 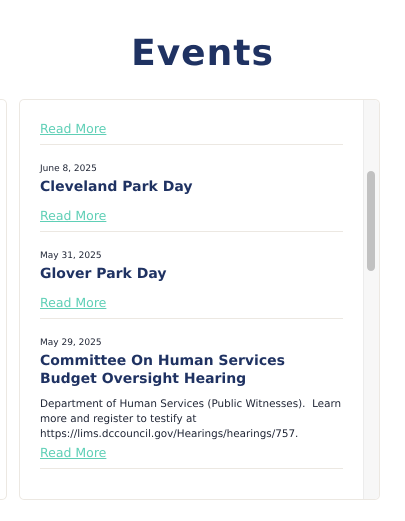 I want to click on event-date: May 31, 2025, so click(x=71, y=256).